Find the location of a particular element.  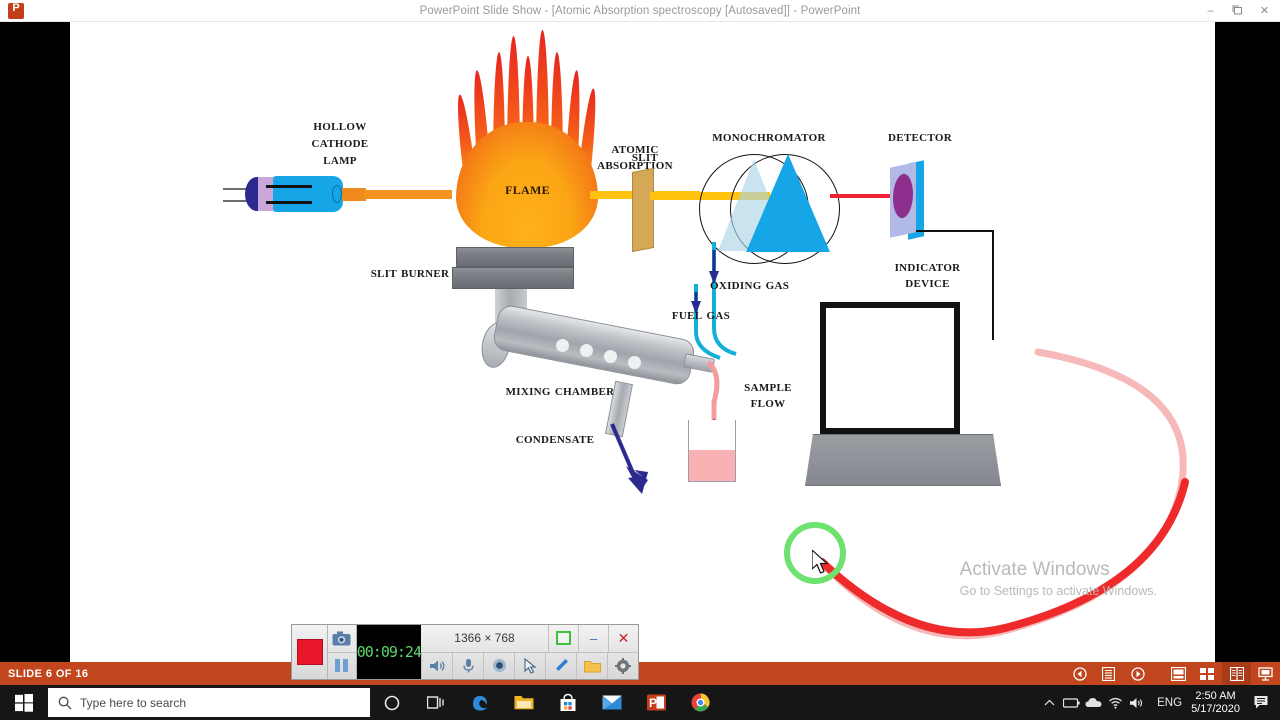

pause-recording-button is located at coordinates (342, 666).